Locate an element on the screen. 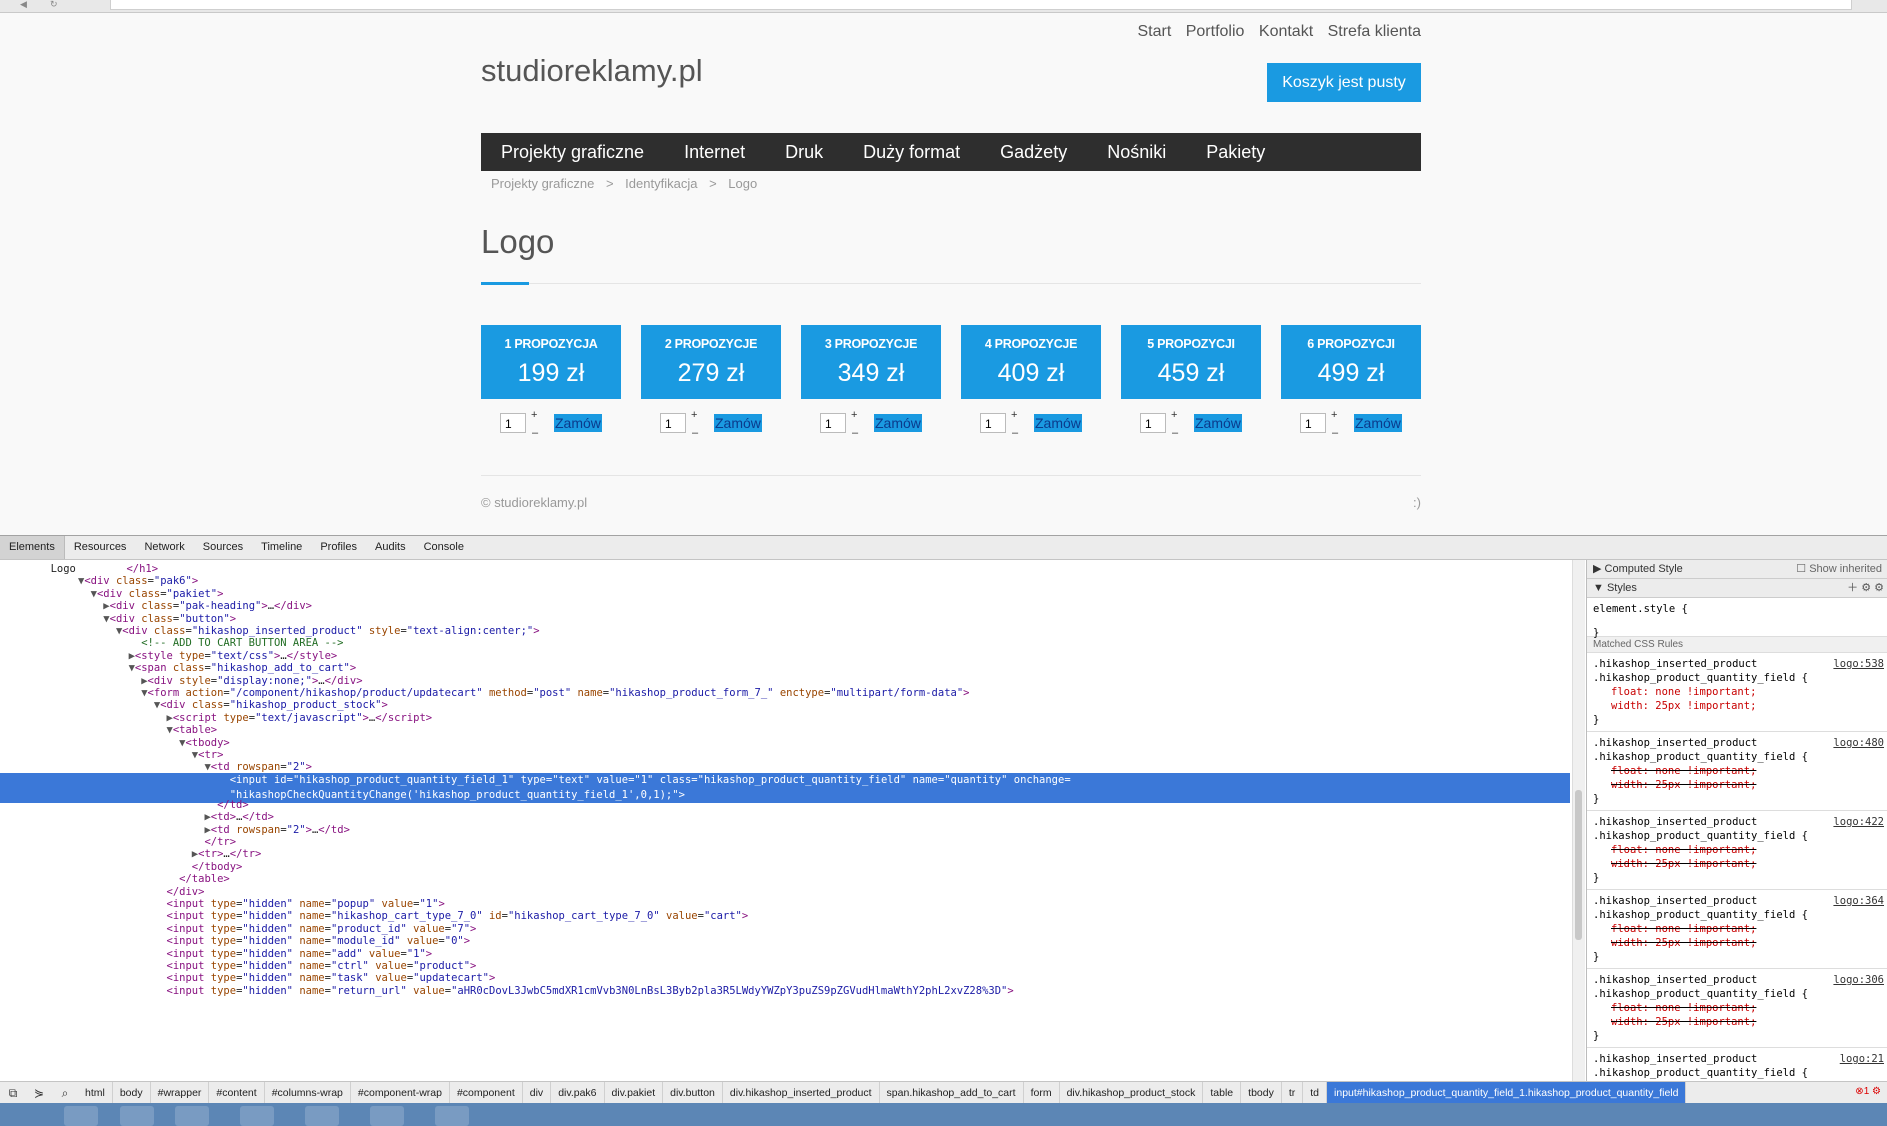  breadcrumb-item: Identyfikacja is located at coordinates (661, 183).